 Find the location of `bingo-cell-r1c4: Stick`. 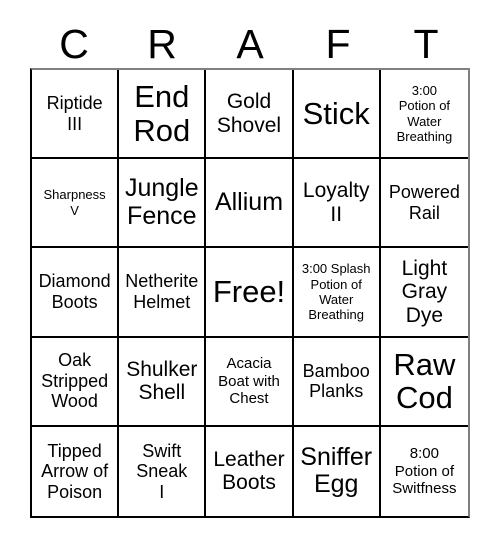

bingo-cell-r1c4: Stick is located at coordinates (337, 115).